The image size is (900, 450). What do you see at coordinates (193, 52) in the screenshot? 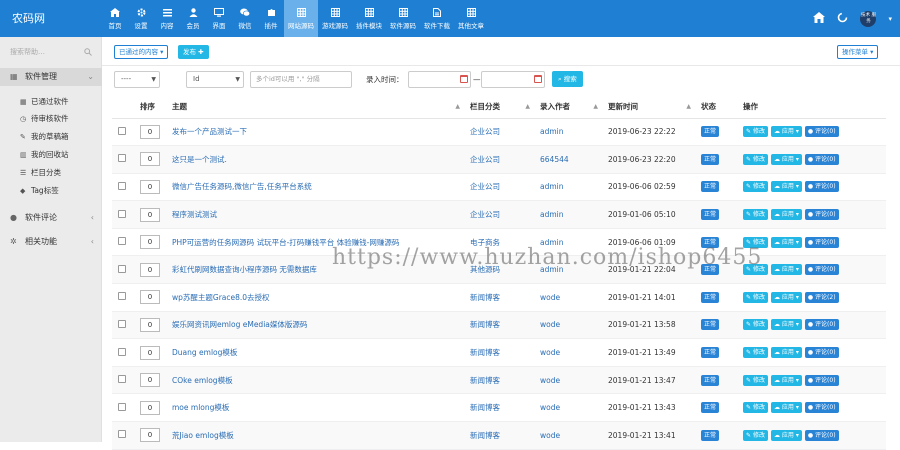
I see `publish-button: 发布 ✚` at bounding box center [193, 52].